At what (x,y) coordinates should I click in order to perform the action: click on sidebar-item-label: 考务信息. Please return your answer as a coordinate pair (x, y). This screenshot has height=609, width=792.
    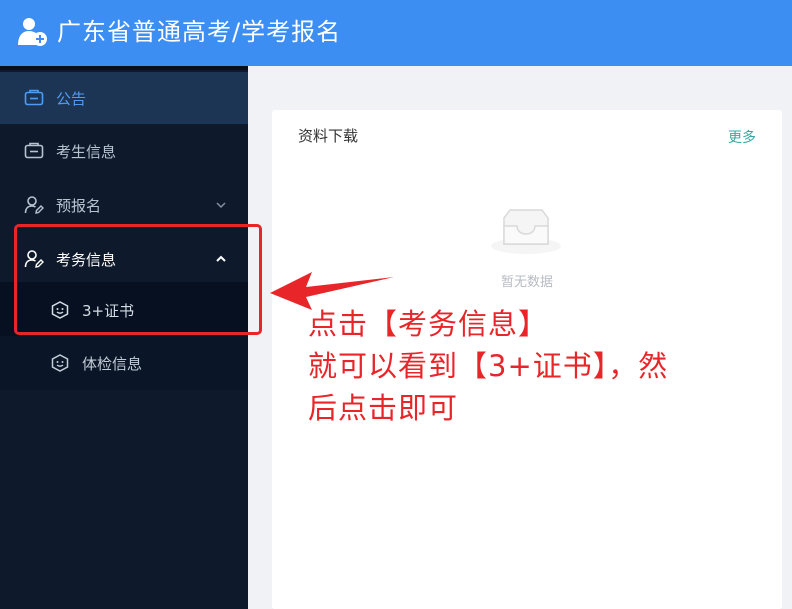
    Looking at the image, I should click on (86, 259).